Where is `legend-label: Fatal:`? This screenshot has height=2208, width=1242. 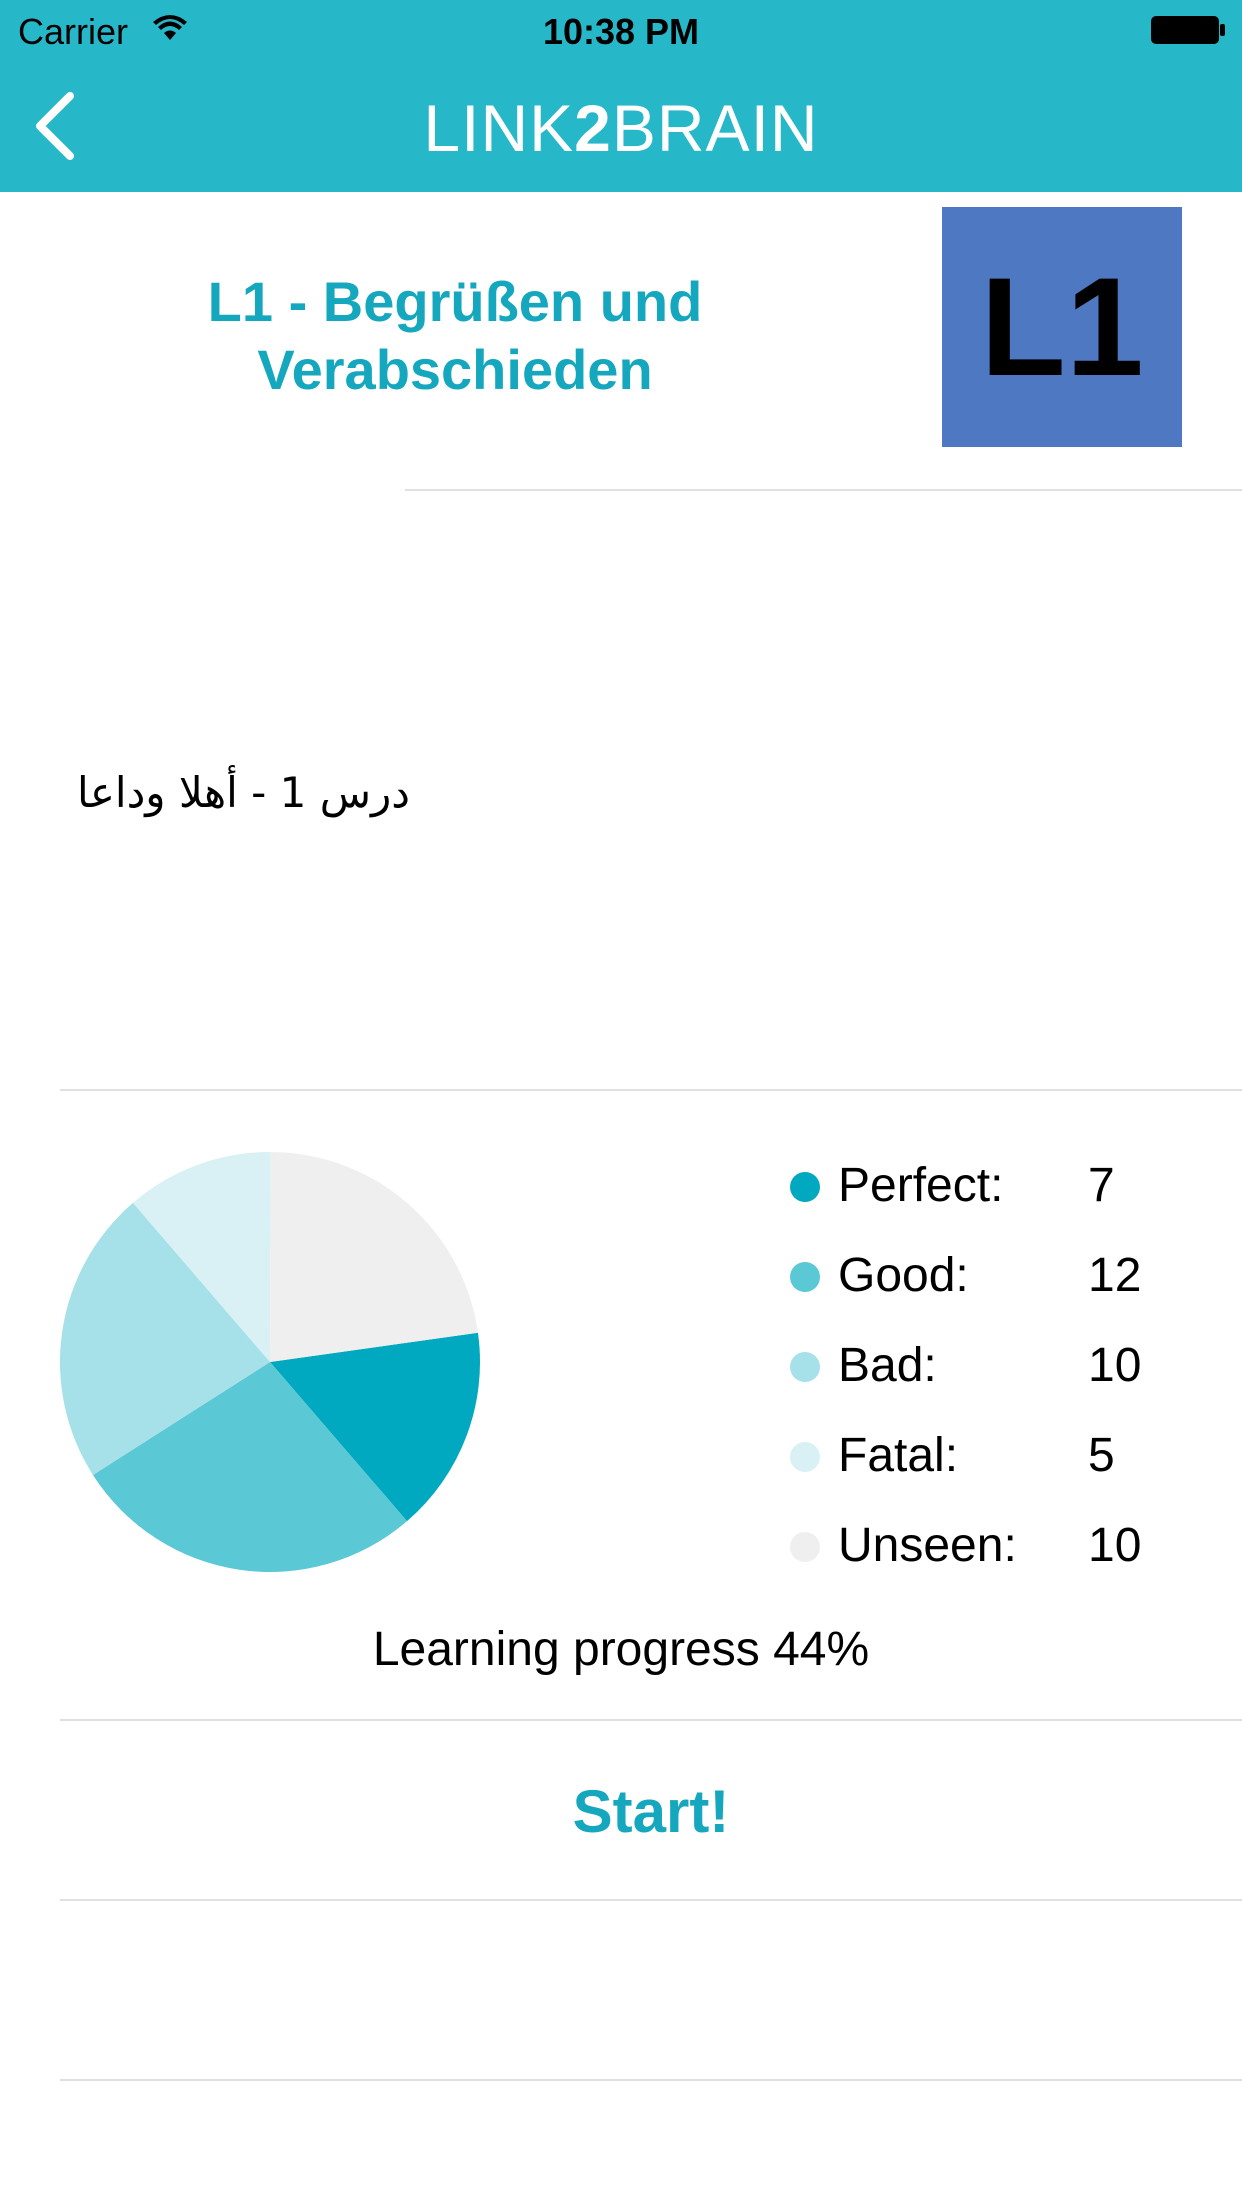 legend-label: Fatal: is located at coordinates (898, 1455).